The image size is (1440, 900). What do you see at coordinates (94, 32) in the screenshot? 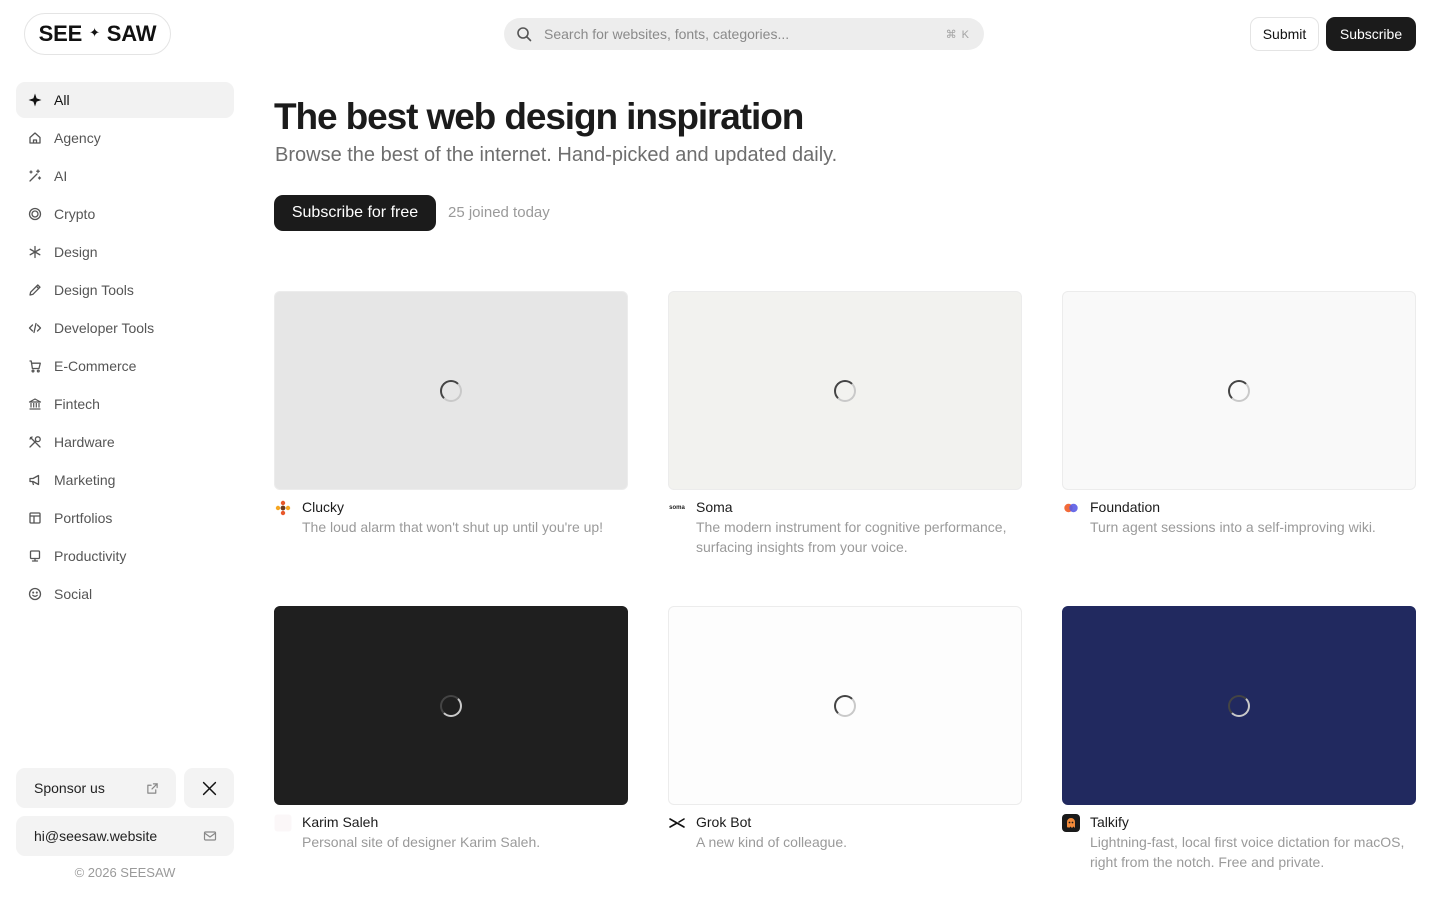
I see `logo-star-icon: ✦` at bounding box center [94, 32].